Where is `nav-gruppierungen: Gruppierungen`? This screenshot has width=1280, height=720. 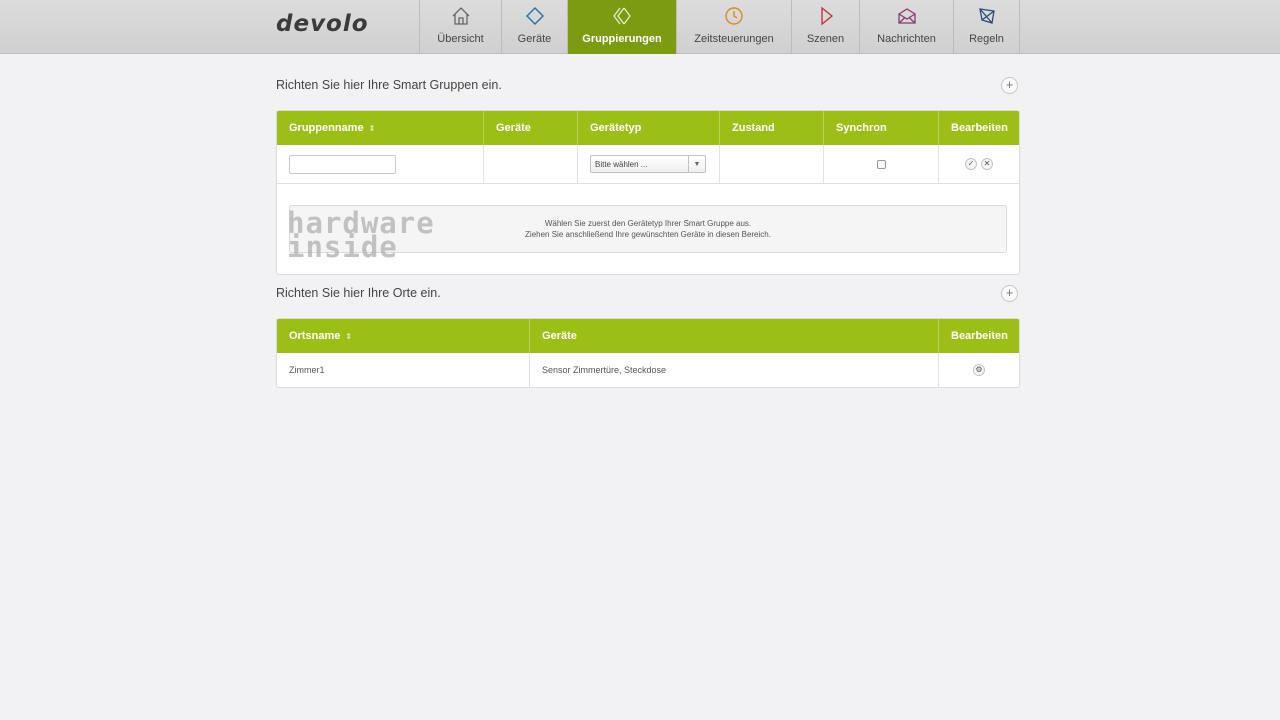 nav-gruppierungen: Gruppierungen is located at coordinates (621, 27).